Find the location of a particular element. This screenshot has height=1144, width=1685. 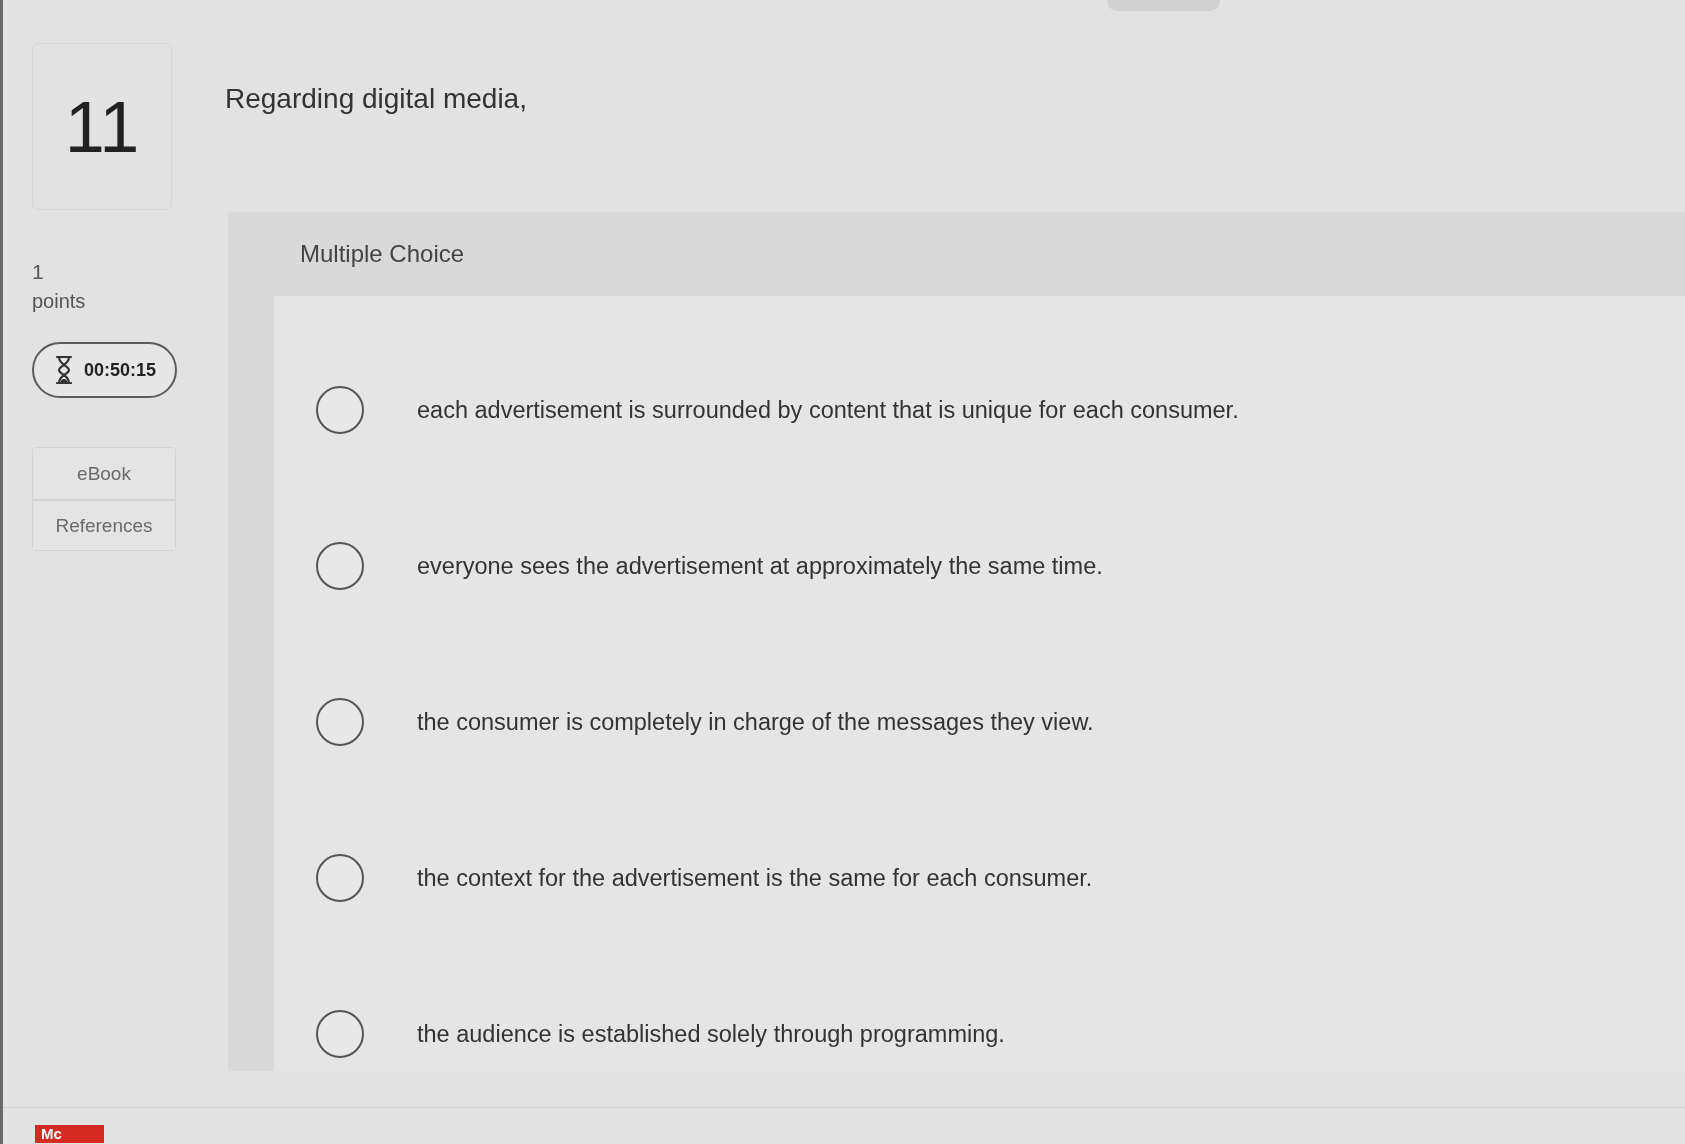

option-text: the audience is established solely through programming. is located at coordinates (711, 1034).